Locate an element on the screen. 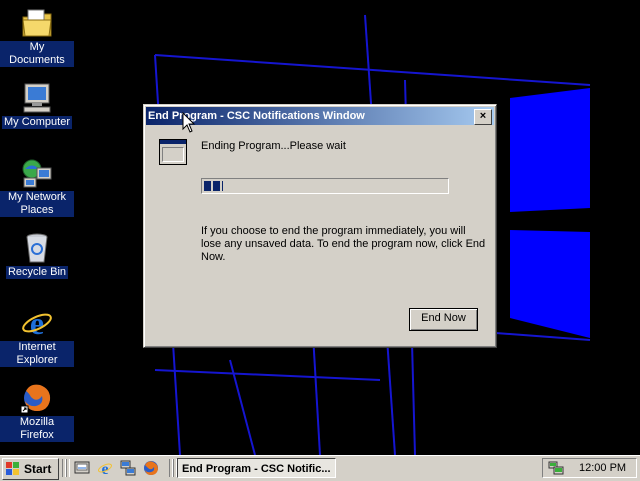 This screenshot has height=481, width=640. desktop-icon-label: Internet Explorer is located at coordinates (37, 354).